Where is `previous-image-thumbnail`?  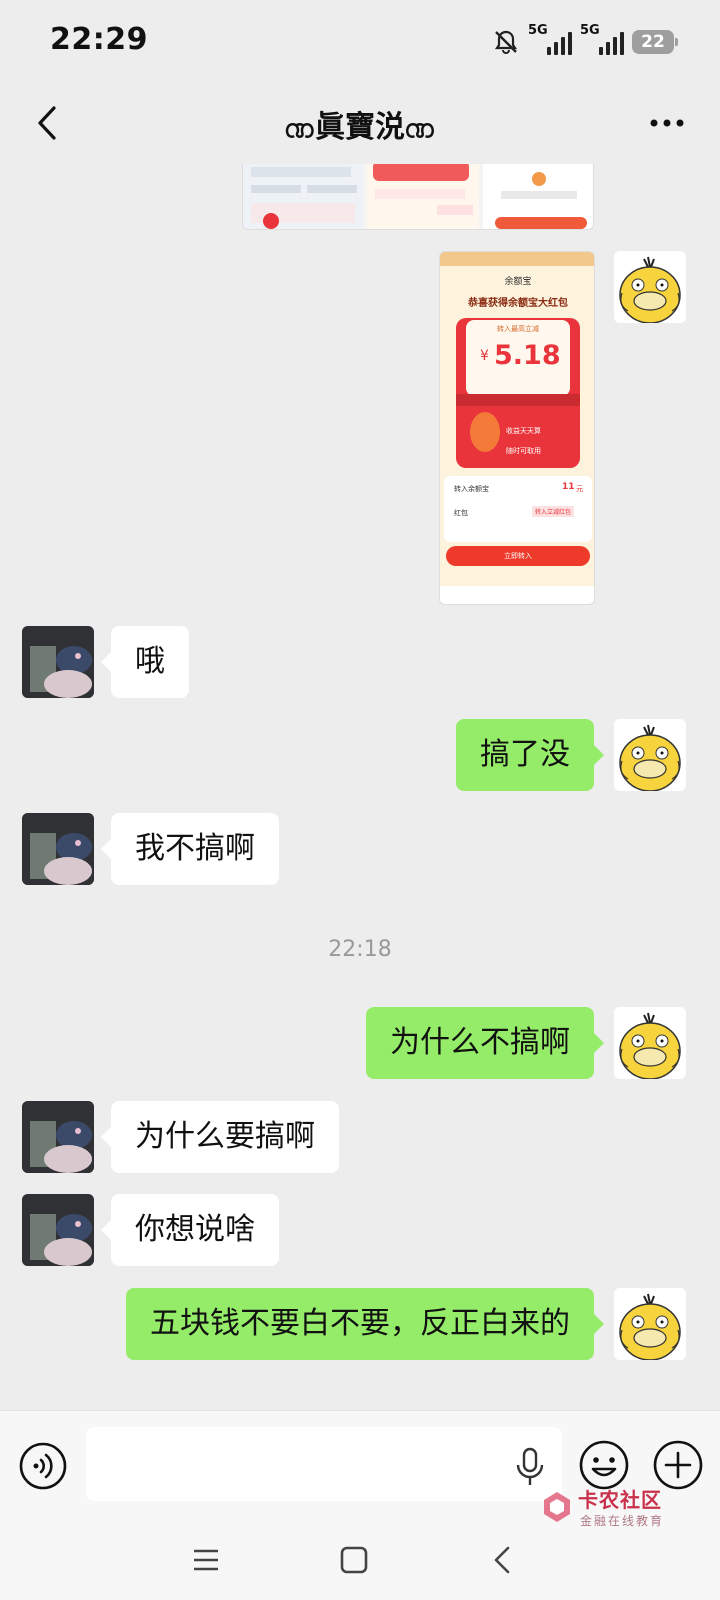
previous-image-thumbnail is located at coordinates (418, 196).